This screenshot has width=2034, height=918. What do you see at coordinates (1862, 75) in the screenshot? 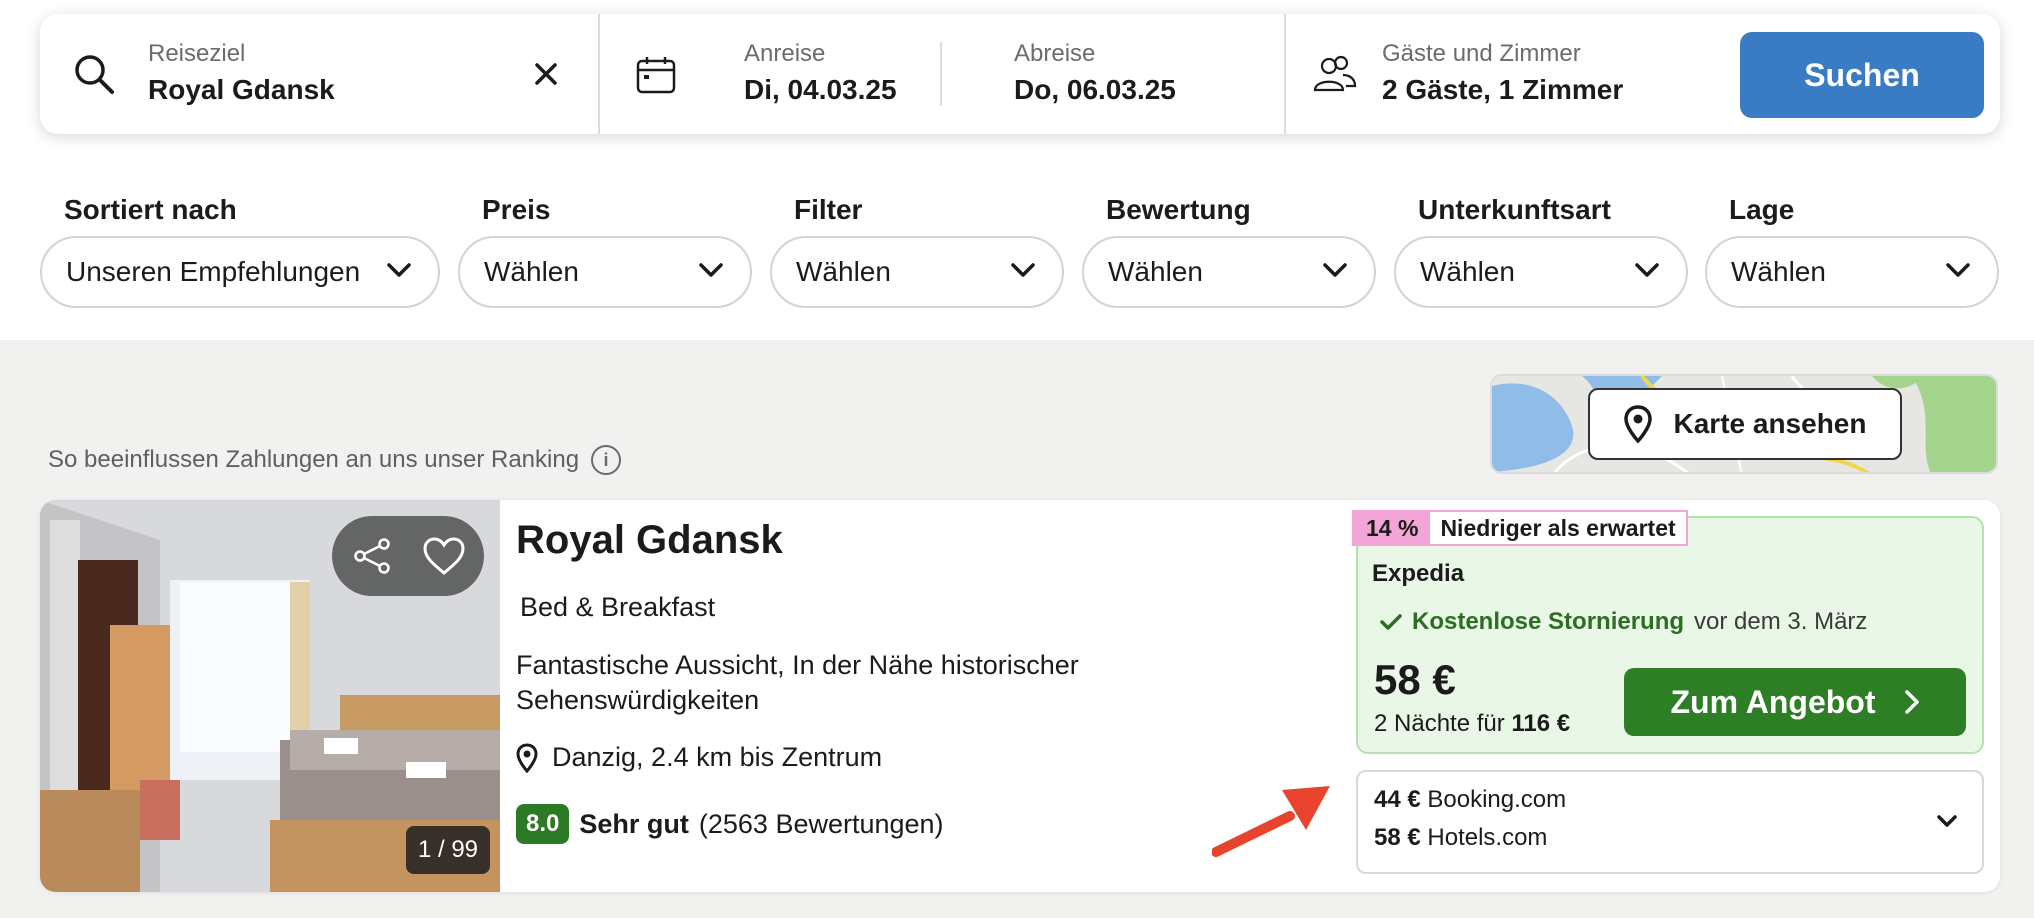
I see `search-button: Suchen` at bounding box center [1862, 75].